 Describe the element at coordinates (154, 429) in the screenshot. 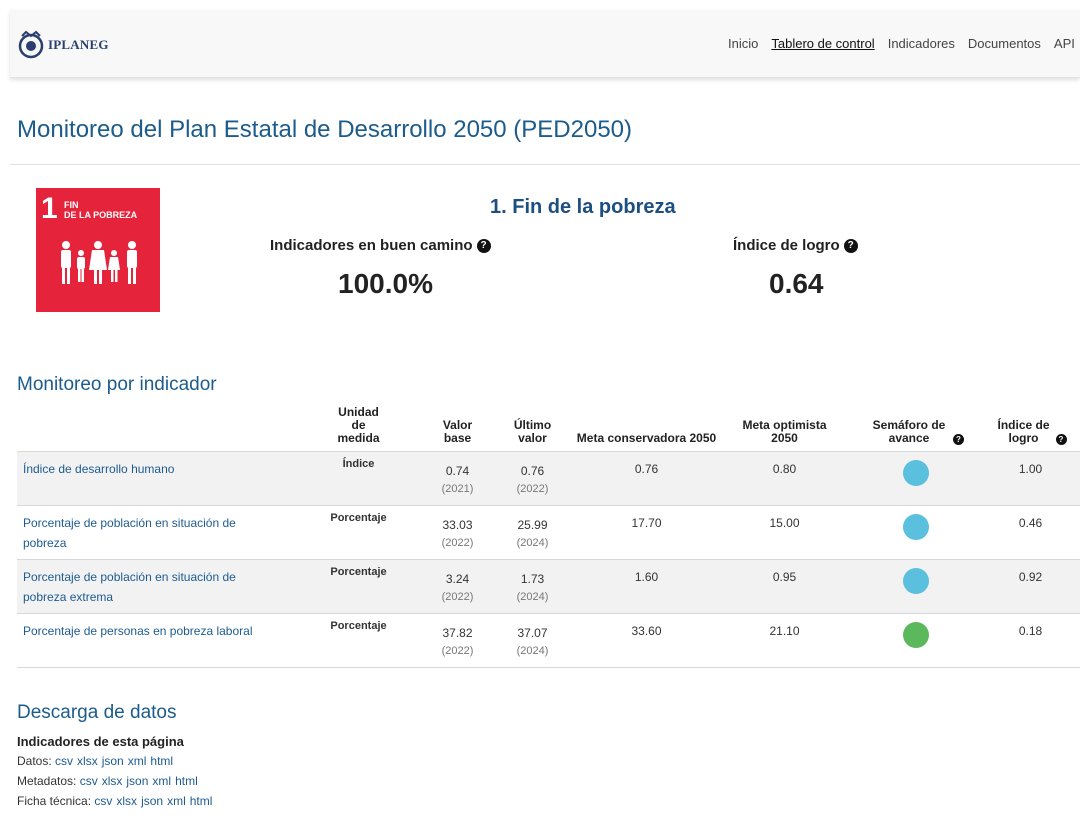

I see `col-header-indicator` at that location.